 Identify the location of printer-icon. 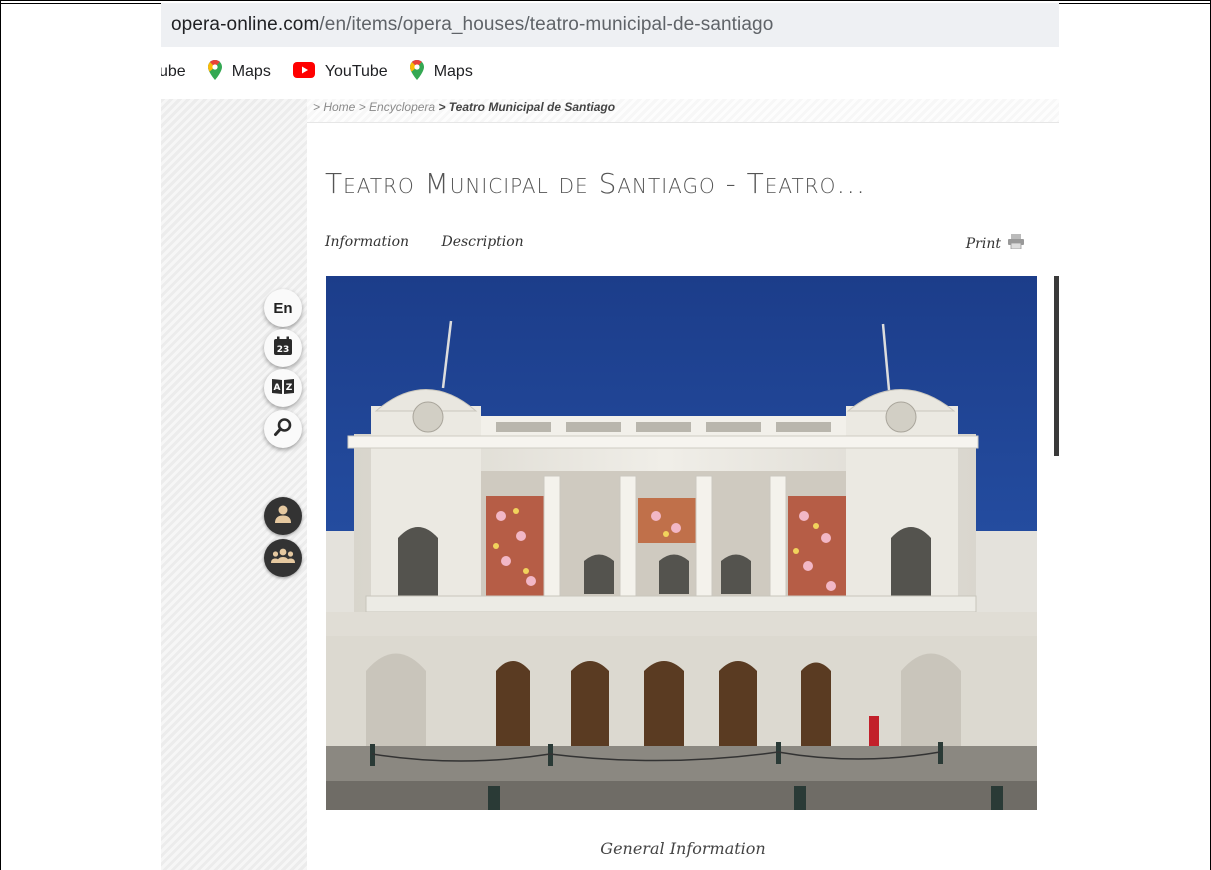
(1013, 243).